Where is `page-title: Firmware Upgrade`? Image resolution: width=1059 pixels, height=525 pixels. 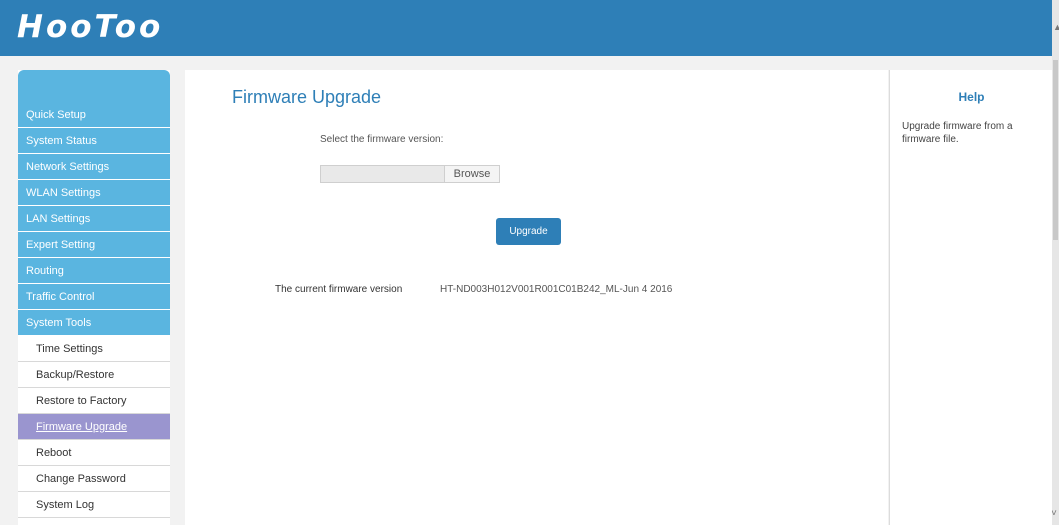
page-title: Firmware Upgrade is located at coordinates (307, 97).